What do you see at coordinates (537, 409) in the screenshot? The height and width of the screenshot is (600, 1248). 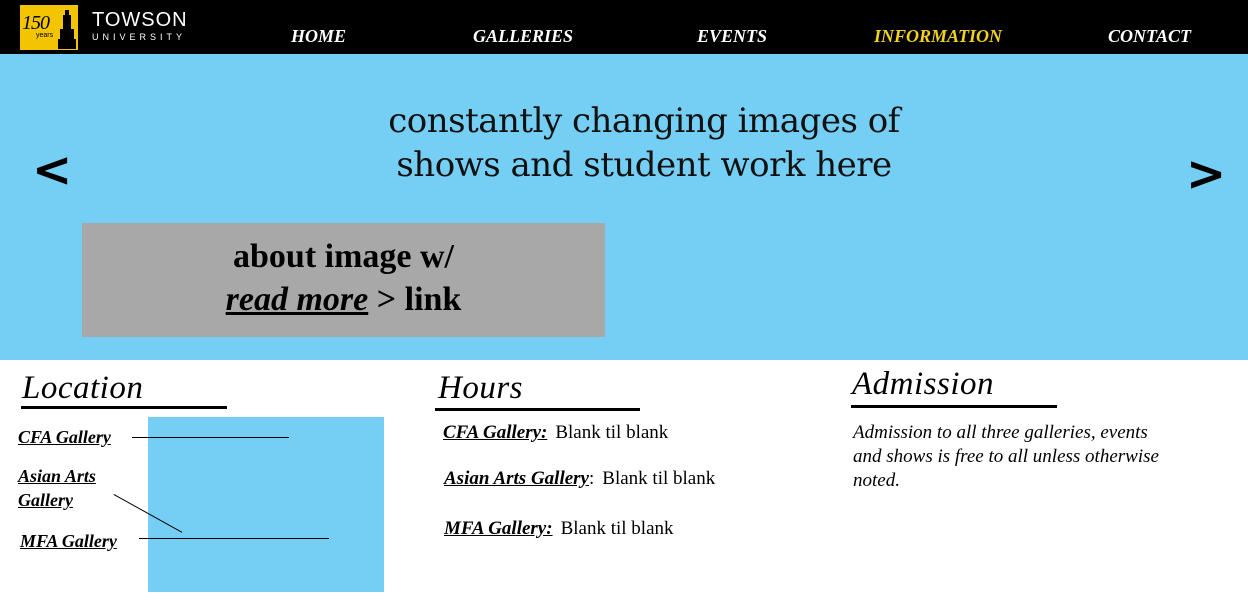 I see `hours-title-rule` at bounding box center [537, 409].